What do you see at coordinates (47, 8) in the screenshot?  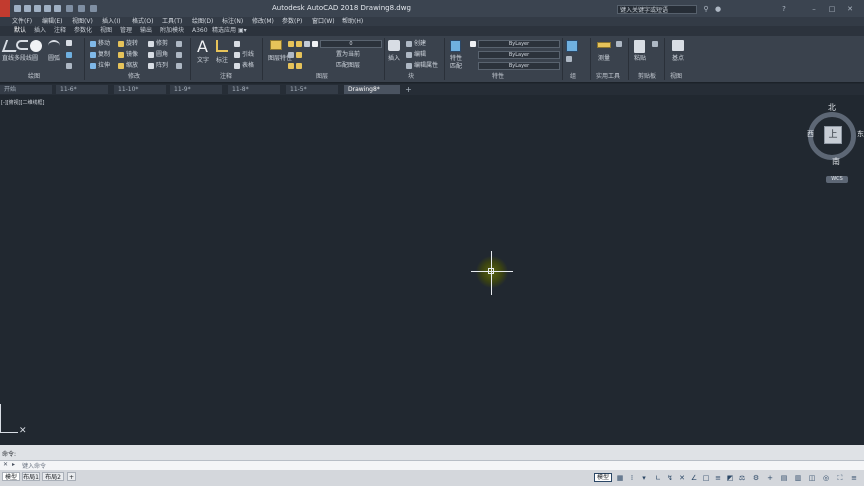 I see `save-as-icon` at bounding box center [47, 8].